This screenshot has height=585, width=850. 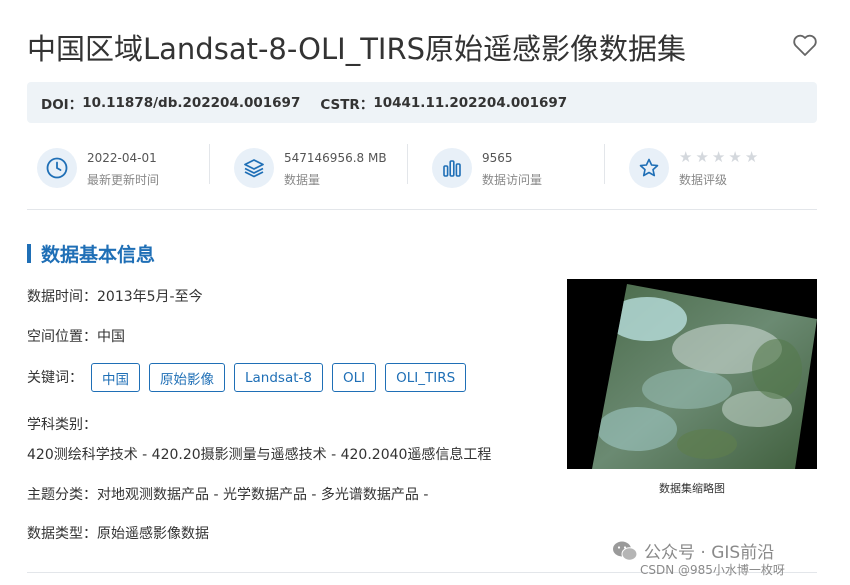 I want to click on section-title: 数据基本信息, so click(x=98, y=254).